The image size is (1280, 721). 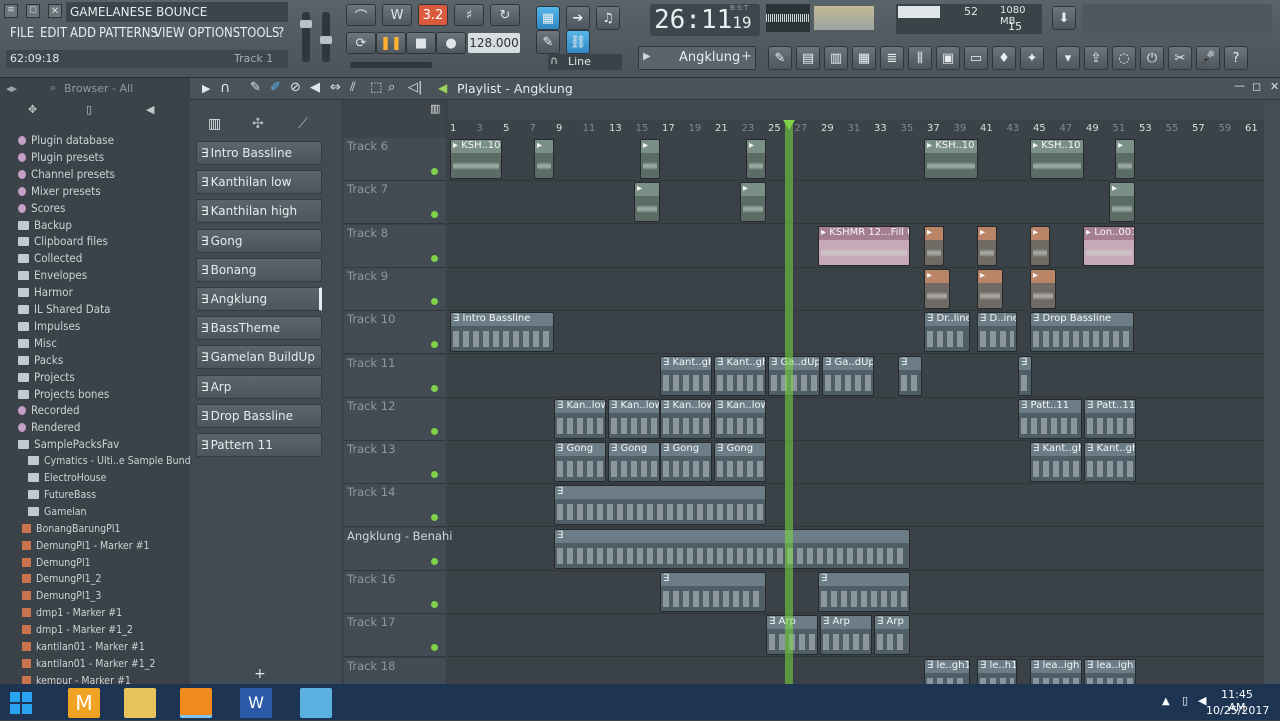 What do you see at coordinates (86, 546) in the screenshot?
I see `browser-item: DemungPl1 - Marker #1` at bounding box center [86, 546].